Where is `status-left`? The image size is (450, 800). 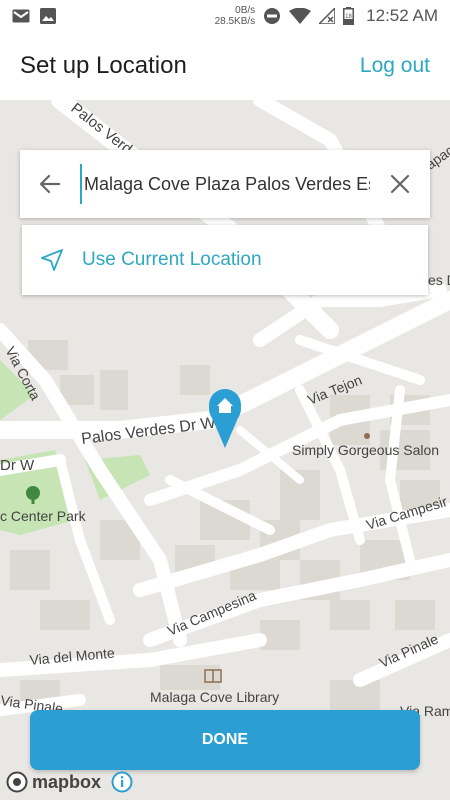 status-left is located at coordinates (28, 16).